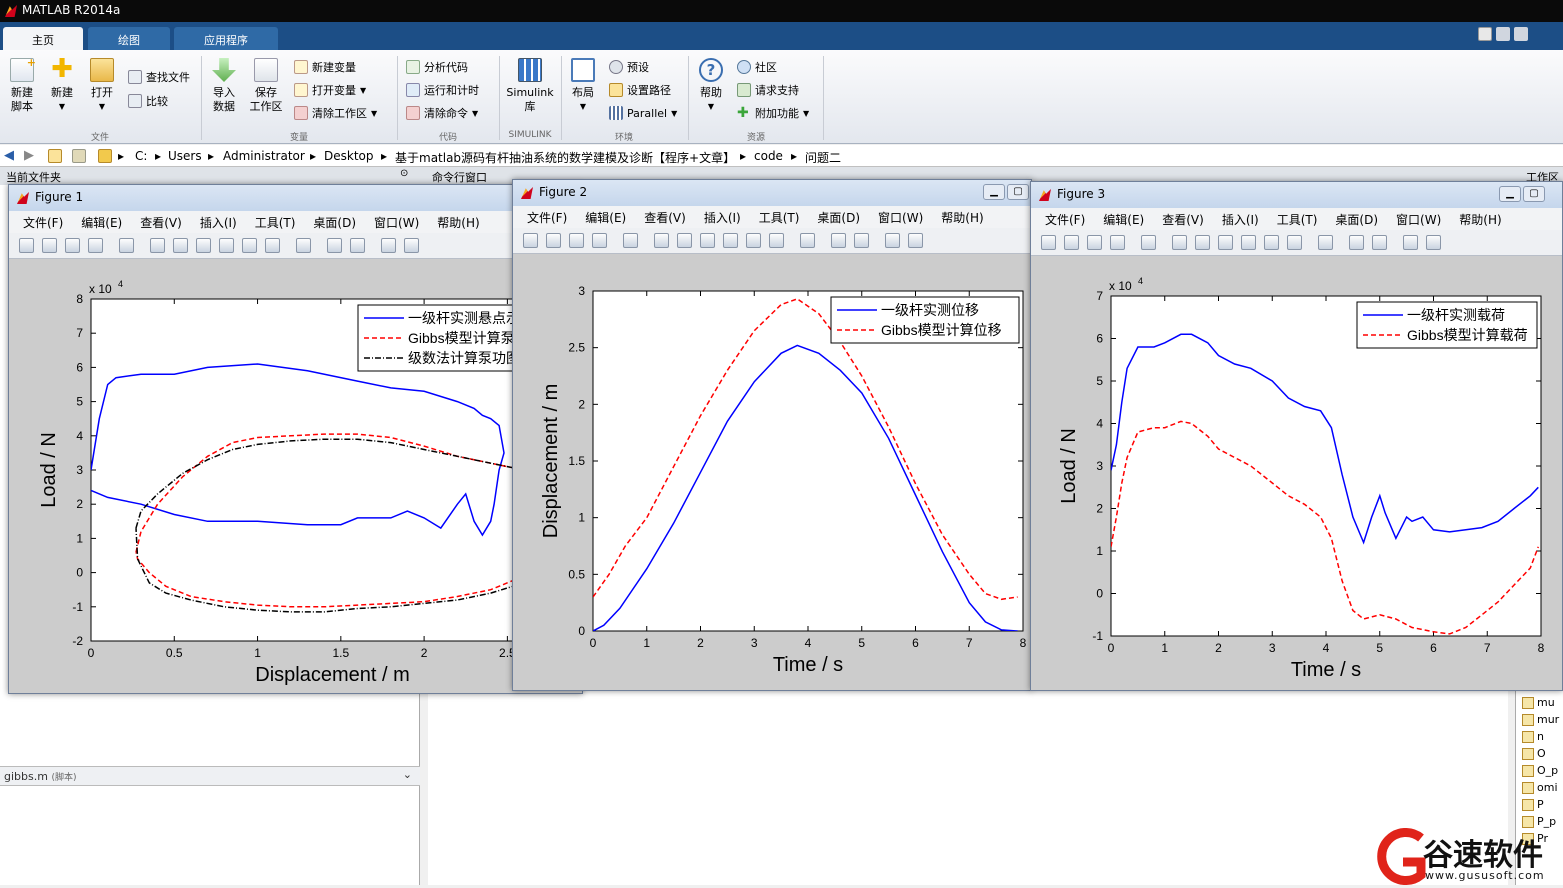  What do you see at coordinates (583, 86) in the screenshot?
I see `layout-button: 布局 ▼` at bounding box center [583, 86].